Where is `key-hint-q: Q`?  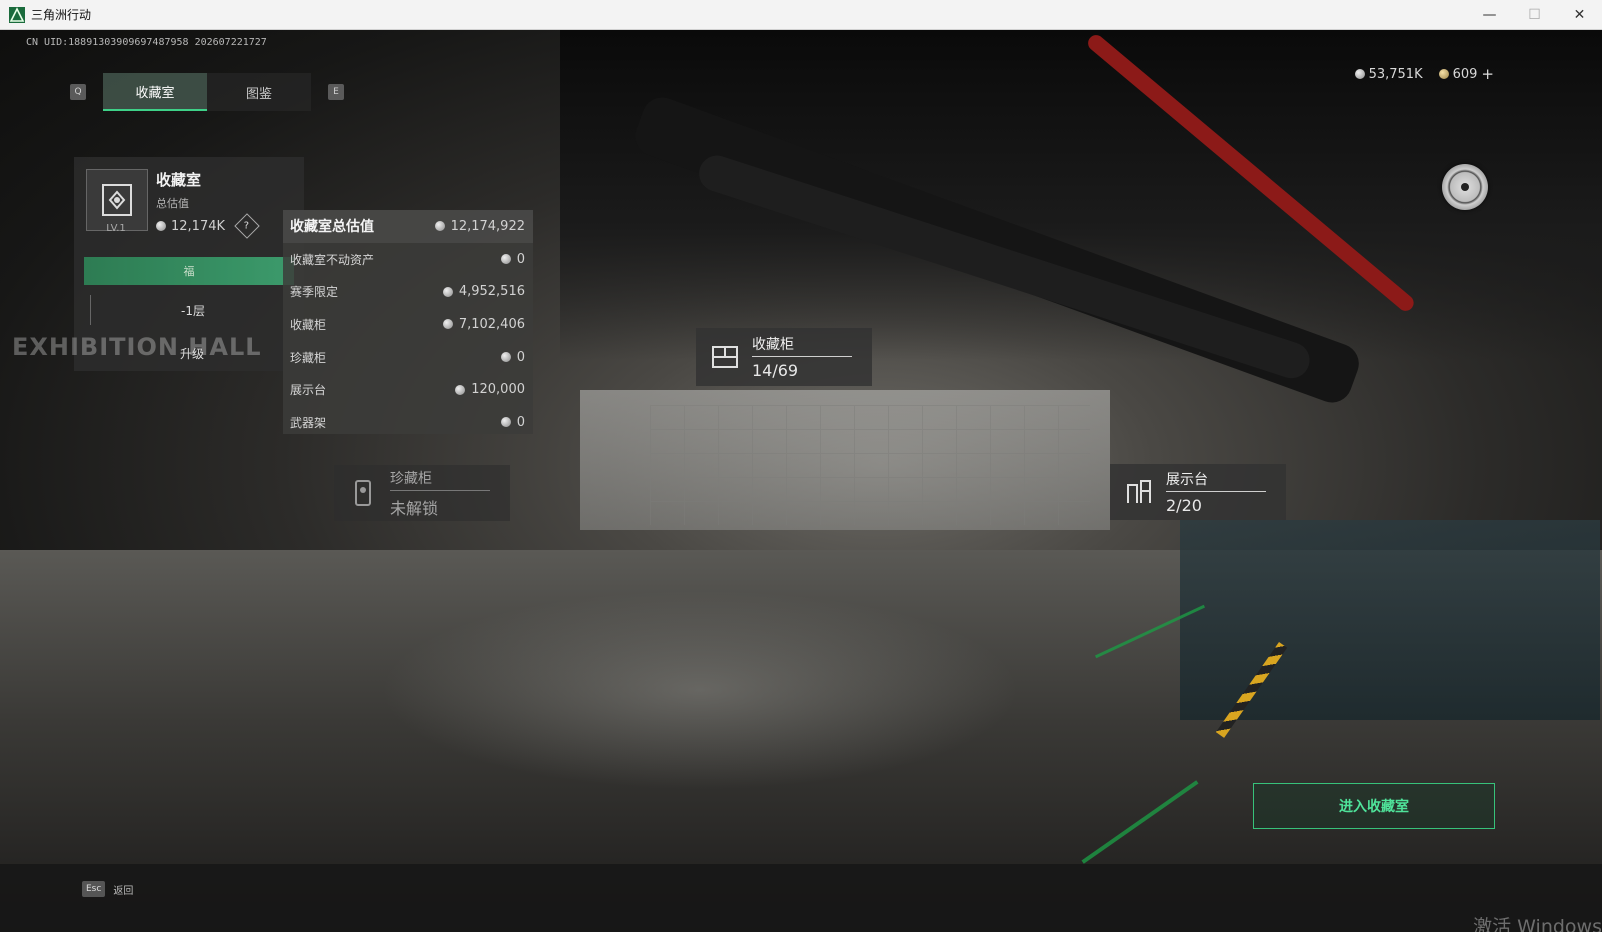 key-hint-q: Q is located at coordinates (78, 92).